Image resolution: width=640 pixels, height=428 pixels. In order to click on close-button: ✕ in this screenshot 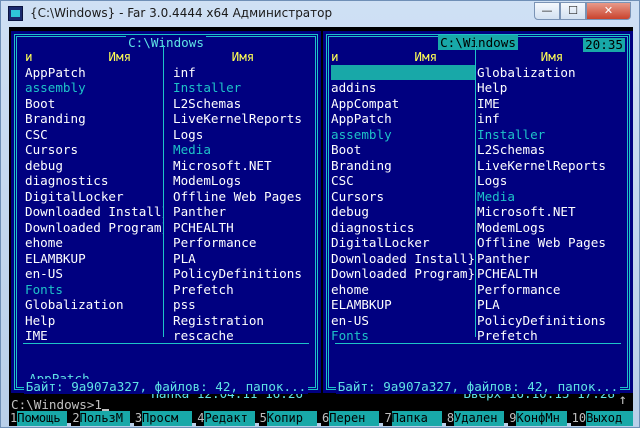, I will do `click(608, 11)`.